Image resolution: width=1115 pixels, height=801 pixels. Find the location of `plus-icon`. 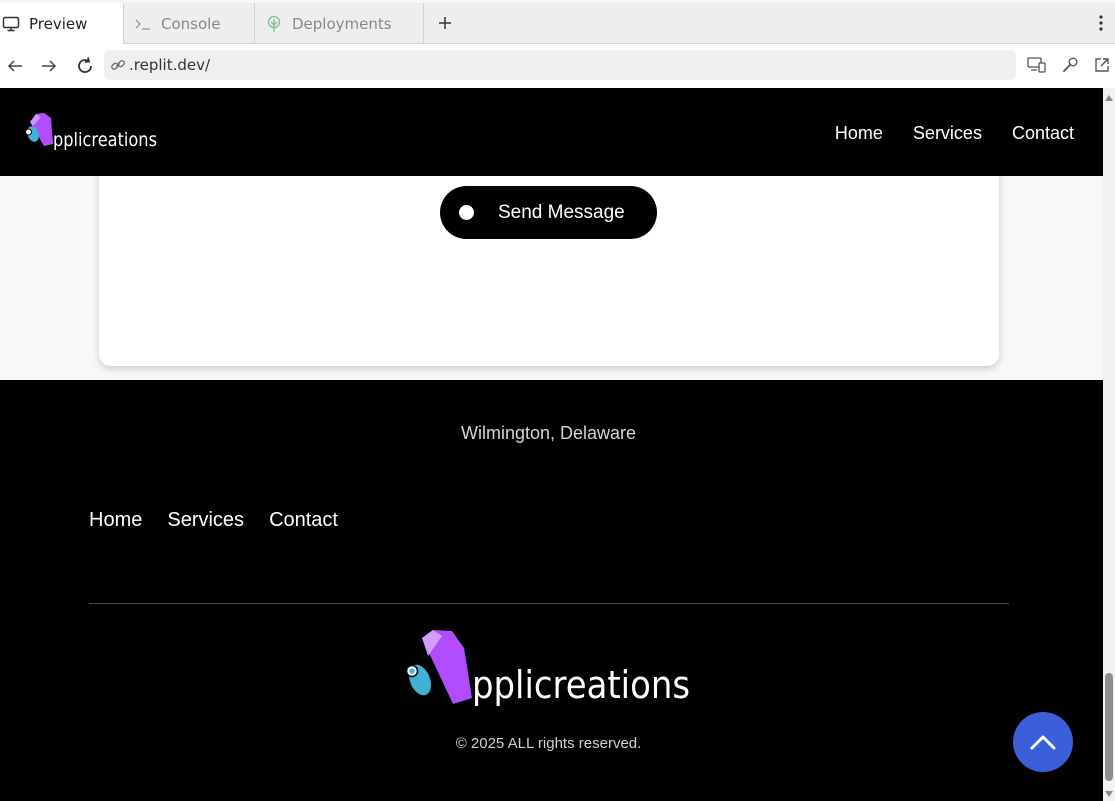

plus-icon is located at coordinates (445, 23).